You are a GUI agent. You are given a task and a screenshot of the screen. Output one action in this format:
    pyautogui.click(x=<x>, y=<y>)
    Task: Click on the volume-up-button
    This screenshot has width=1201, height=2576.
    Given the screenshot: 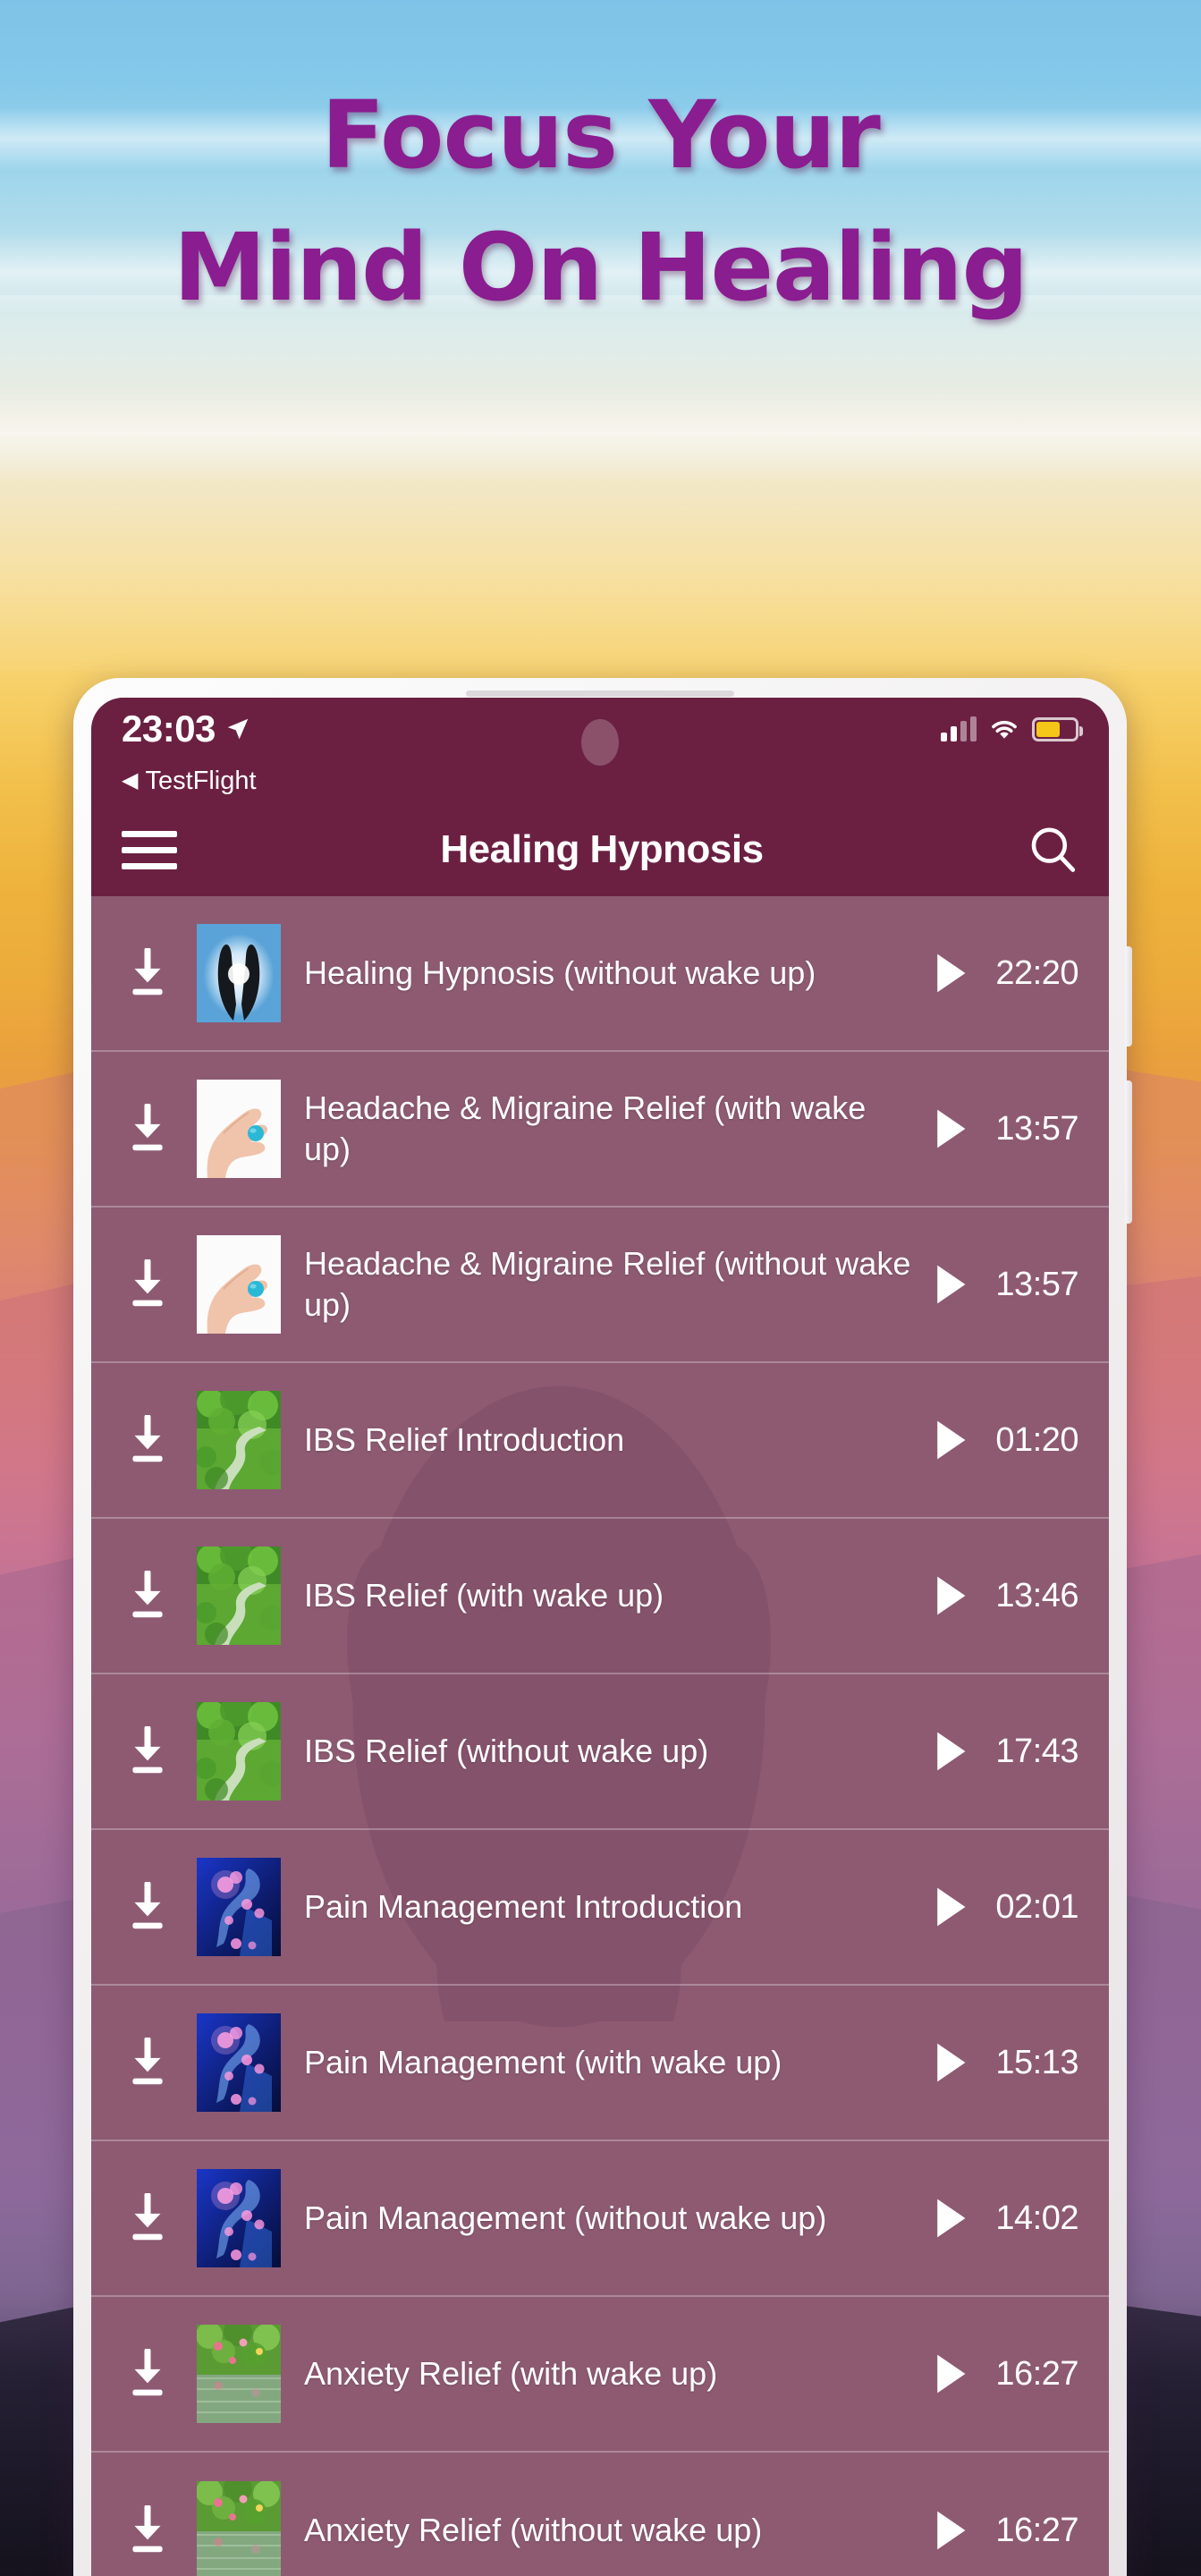 What is the action you would take?
    pyautogui.click(x=1128, y=996)
    